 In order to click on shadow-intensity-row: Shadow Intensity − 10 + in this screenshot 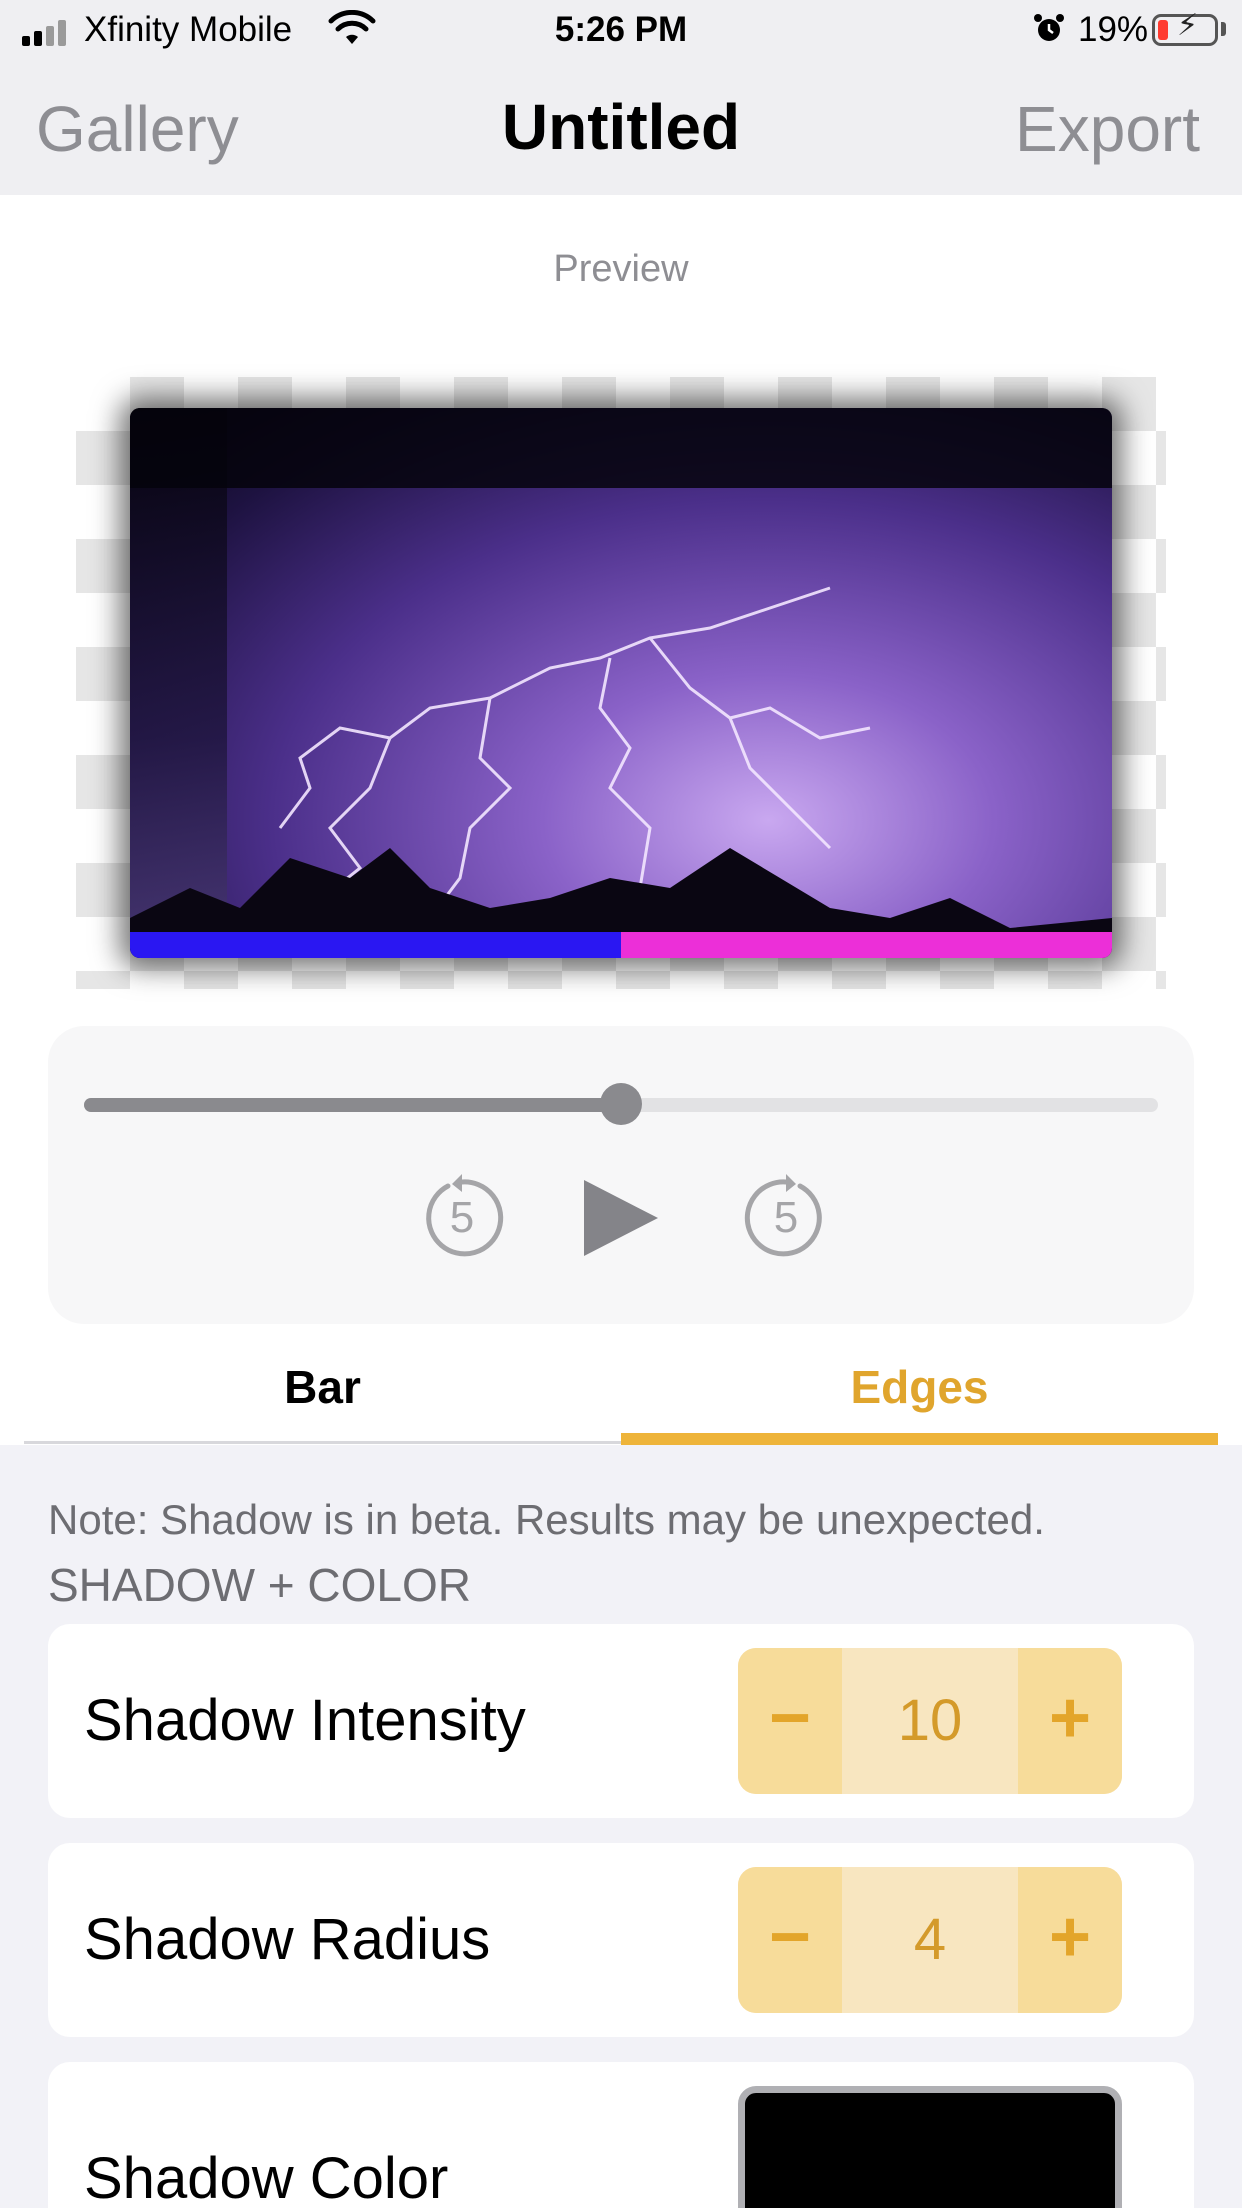, I will do `click(621, 1721)`.